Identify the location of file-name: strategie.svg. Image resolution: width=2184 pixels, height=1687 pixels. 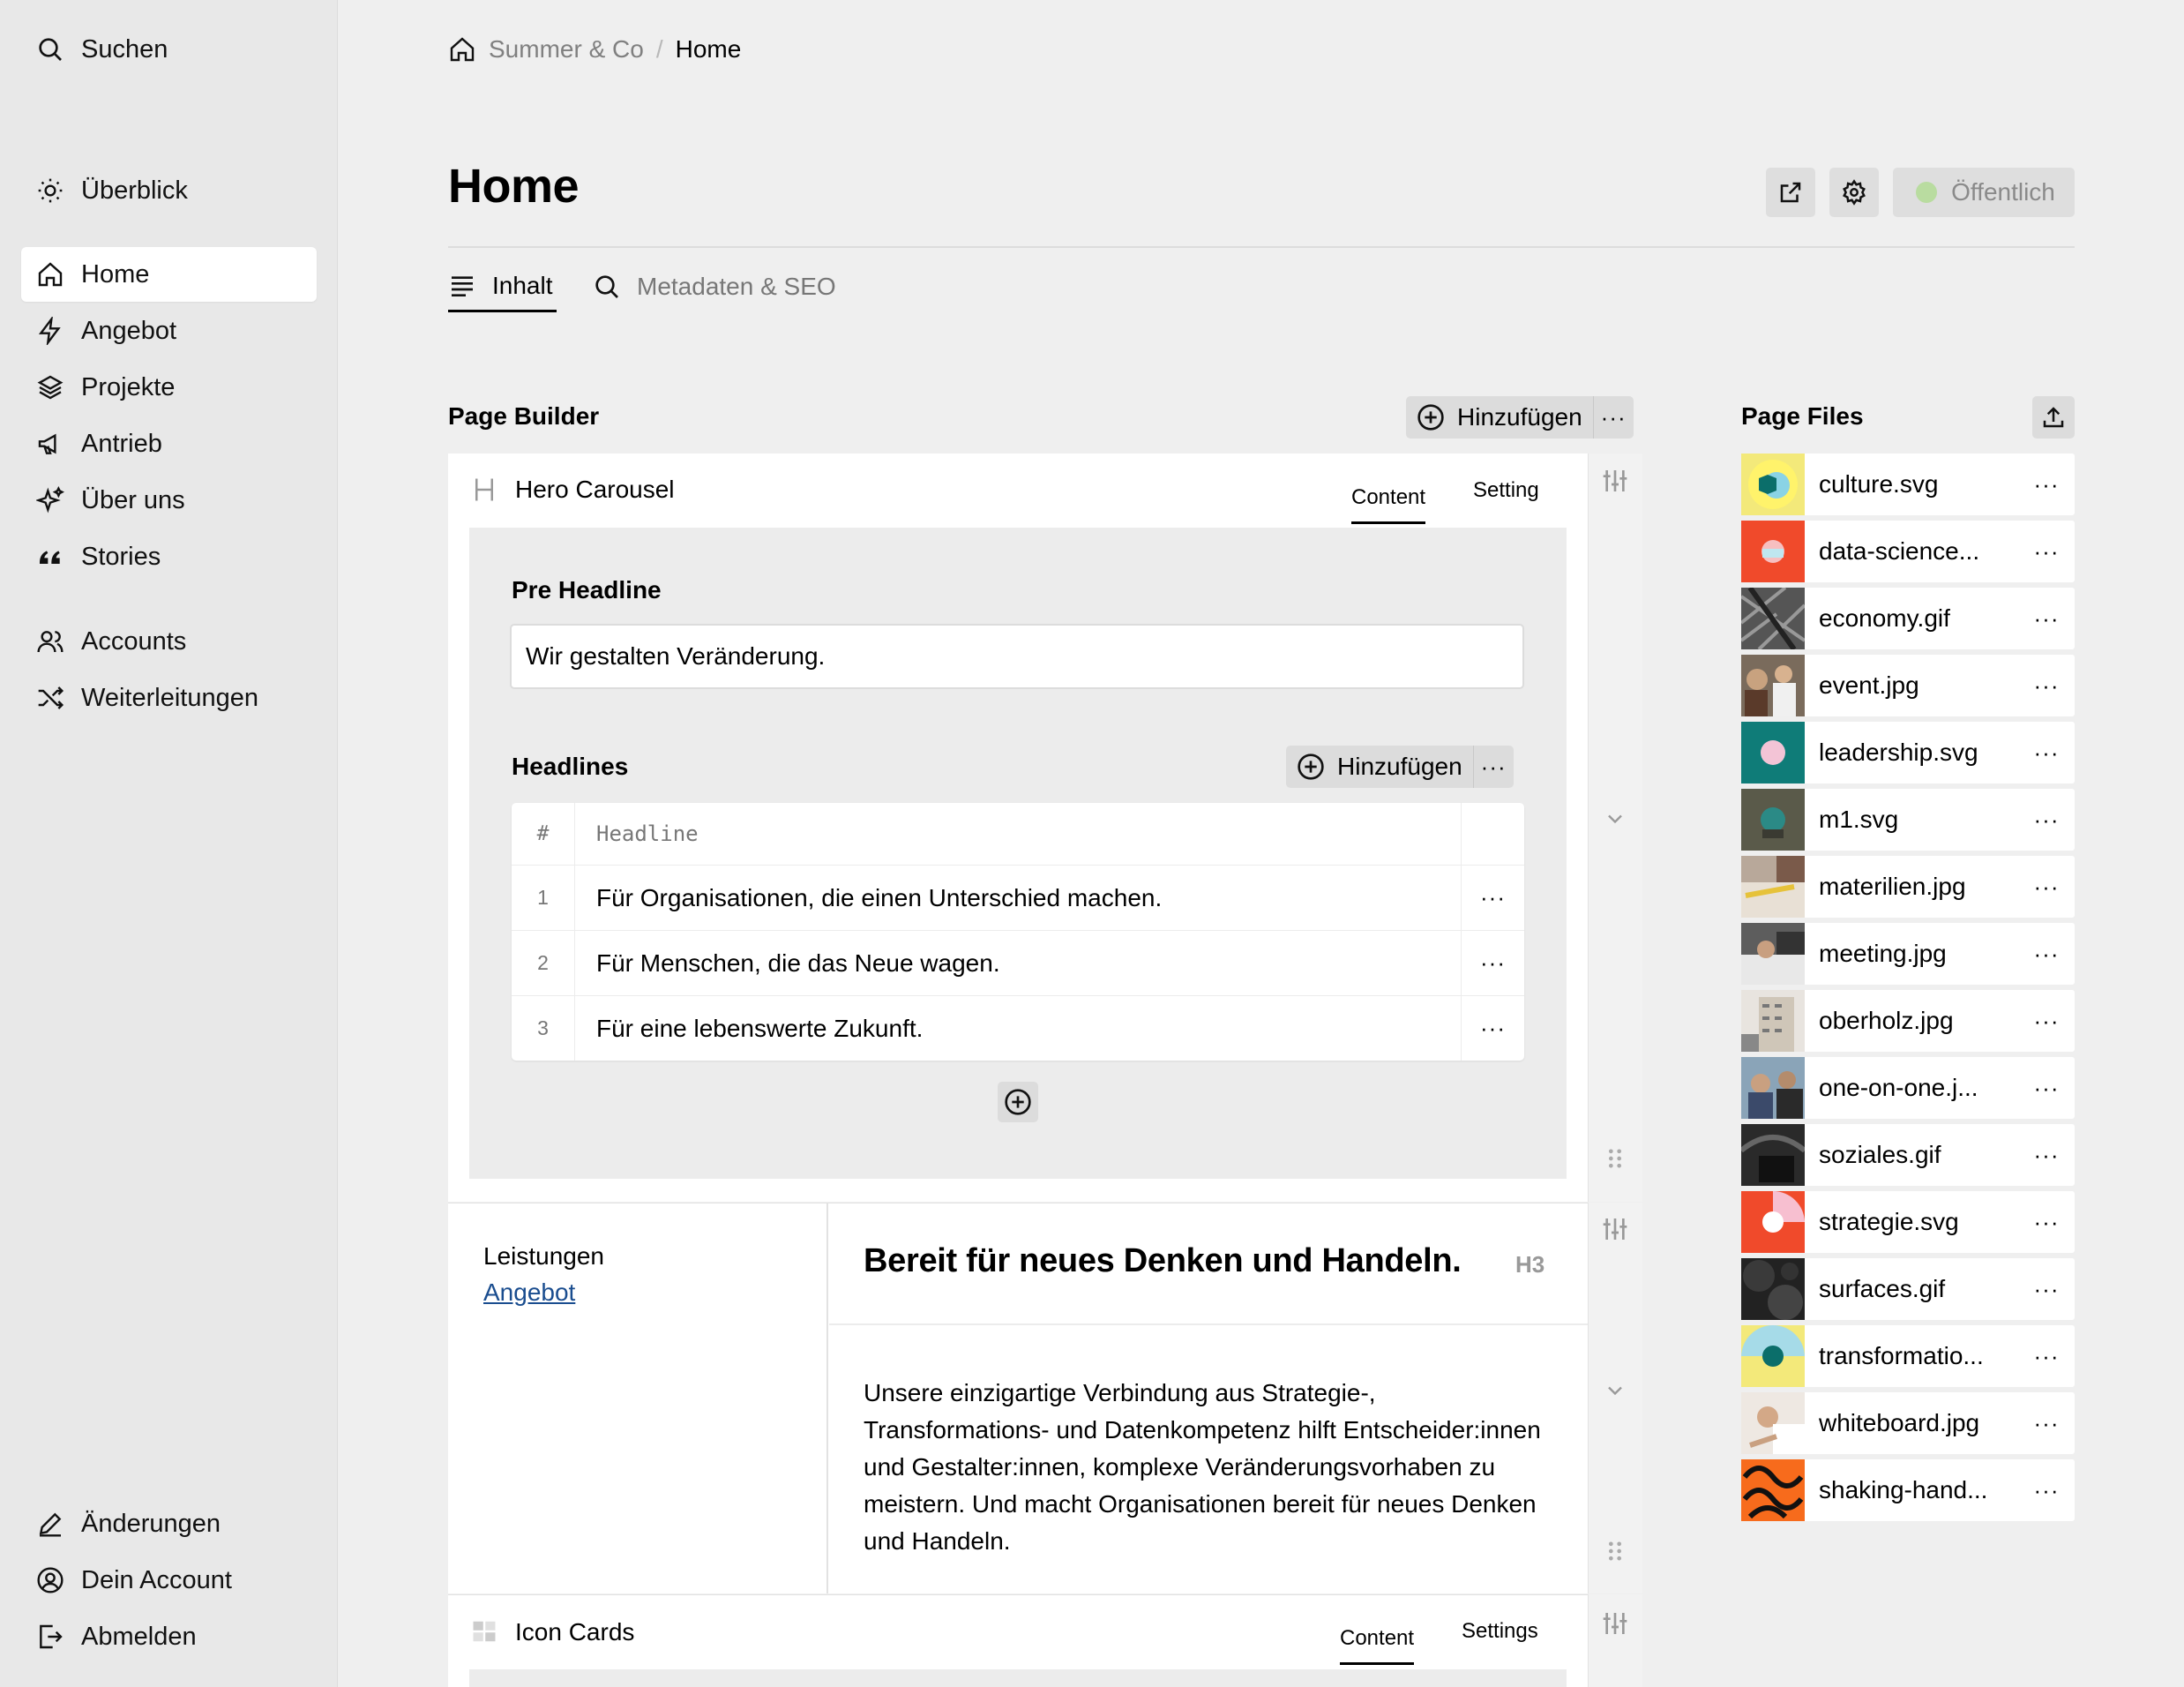
(1918, 1222).